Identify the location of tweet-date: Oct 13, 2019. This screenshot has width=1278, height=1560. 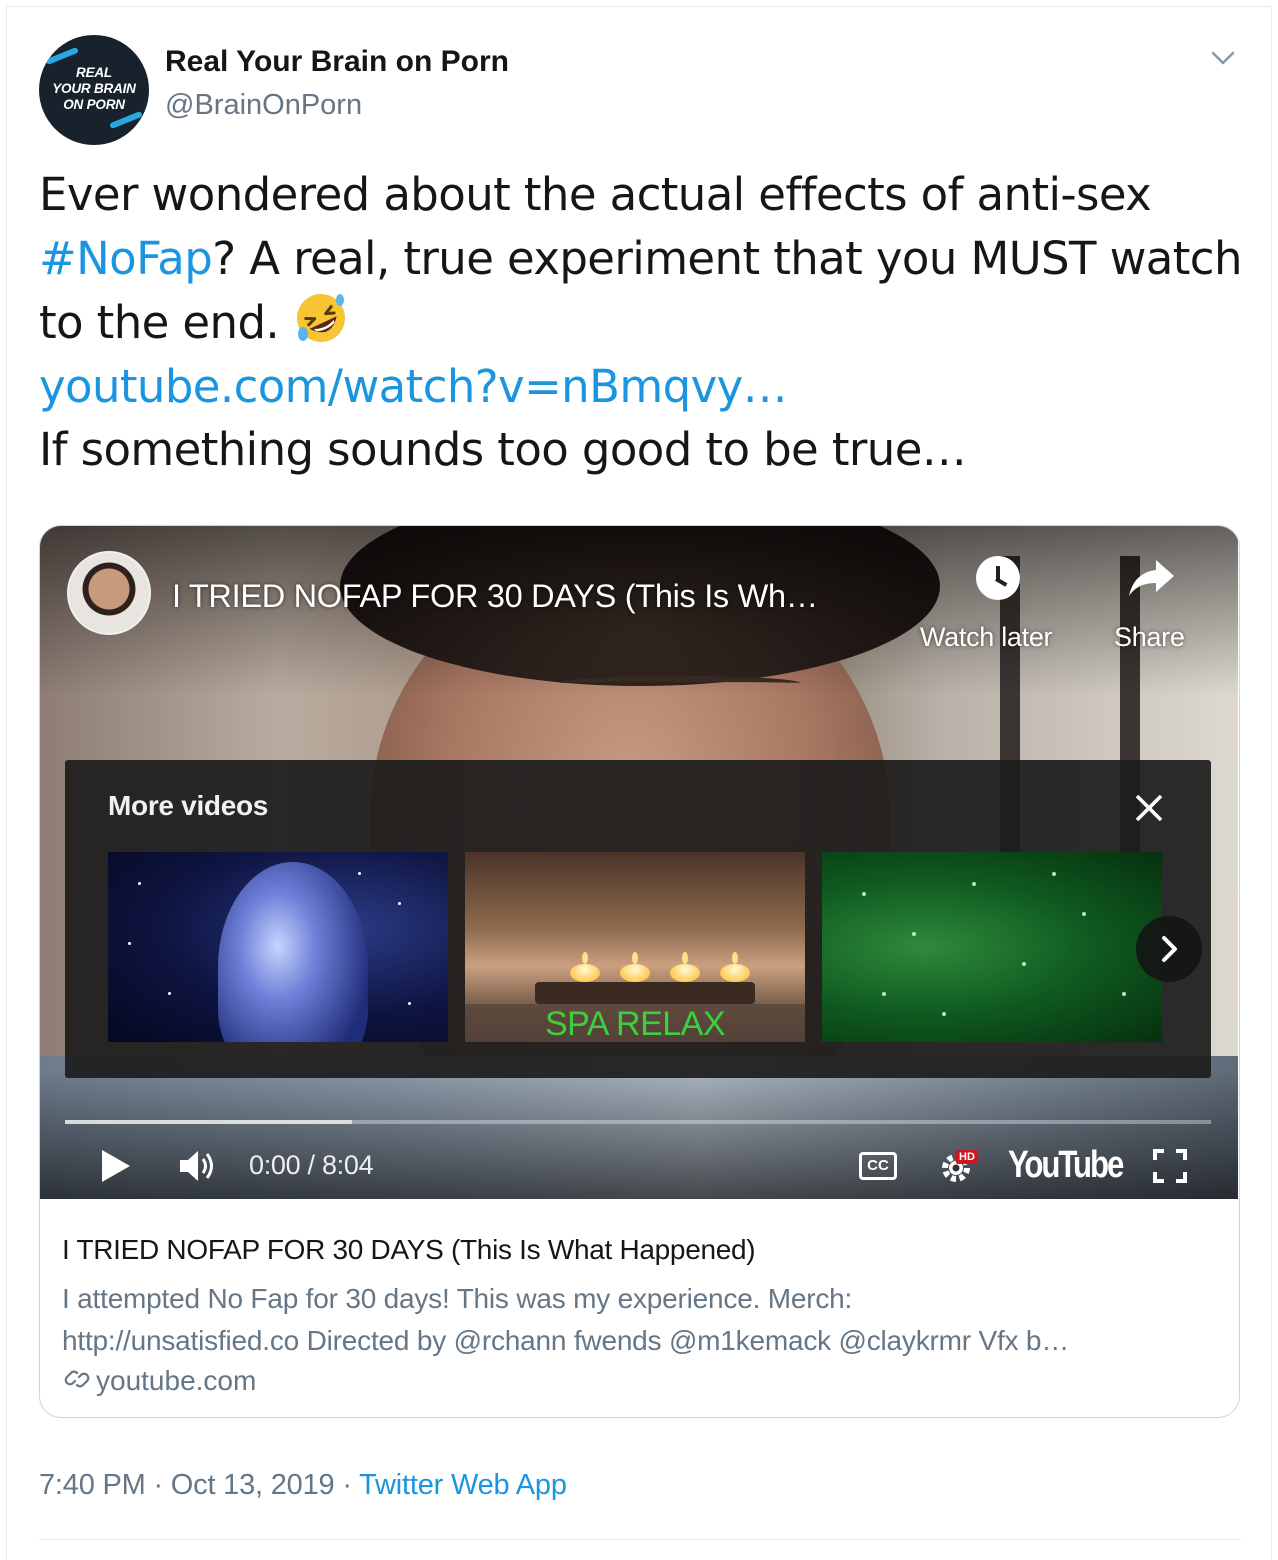
(253, 1485).